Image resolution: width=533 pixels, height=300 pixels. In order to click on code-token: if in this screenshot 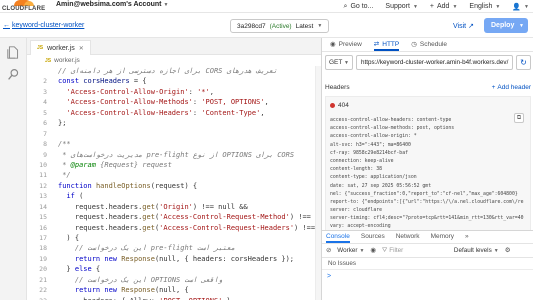, I will do `click(70, 196)`.